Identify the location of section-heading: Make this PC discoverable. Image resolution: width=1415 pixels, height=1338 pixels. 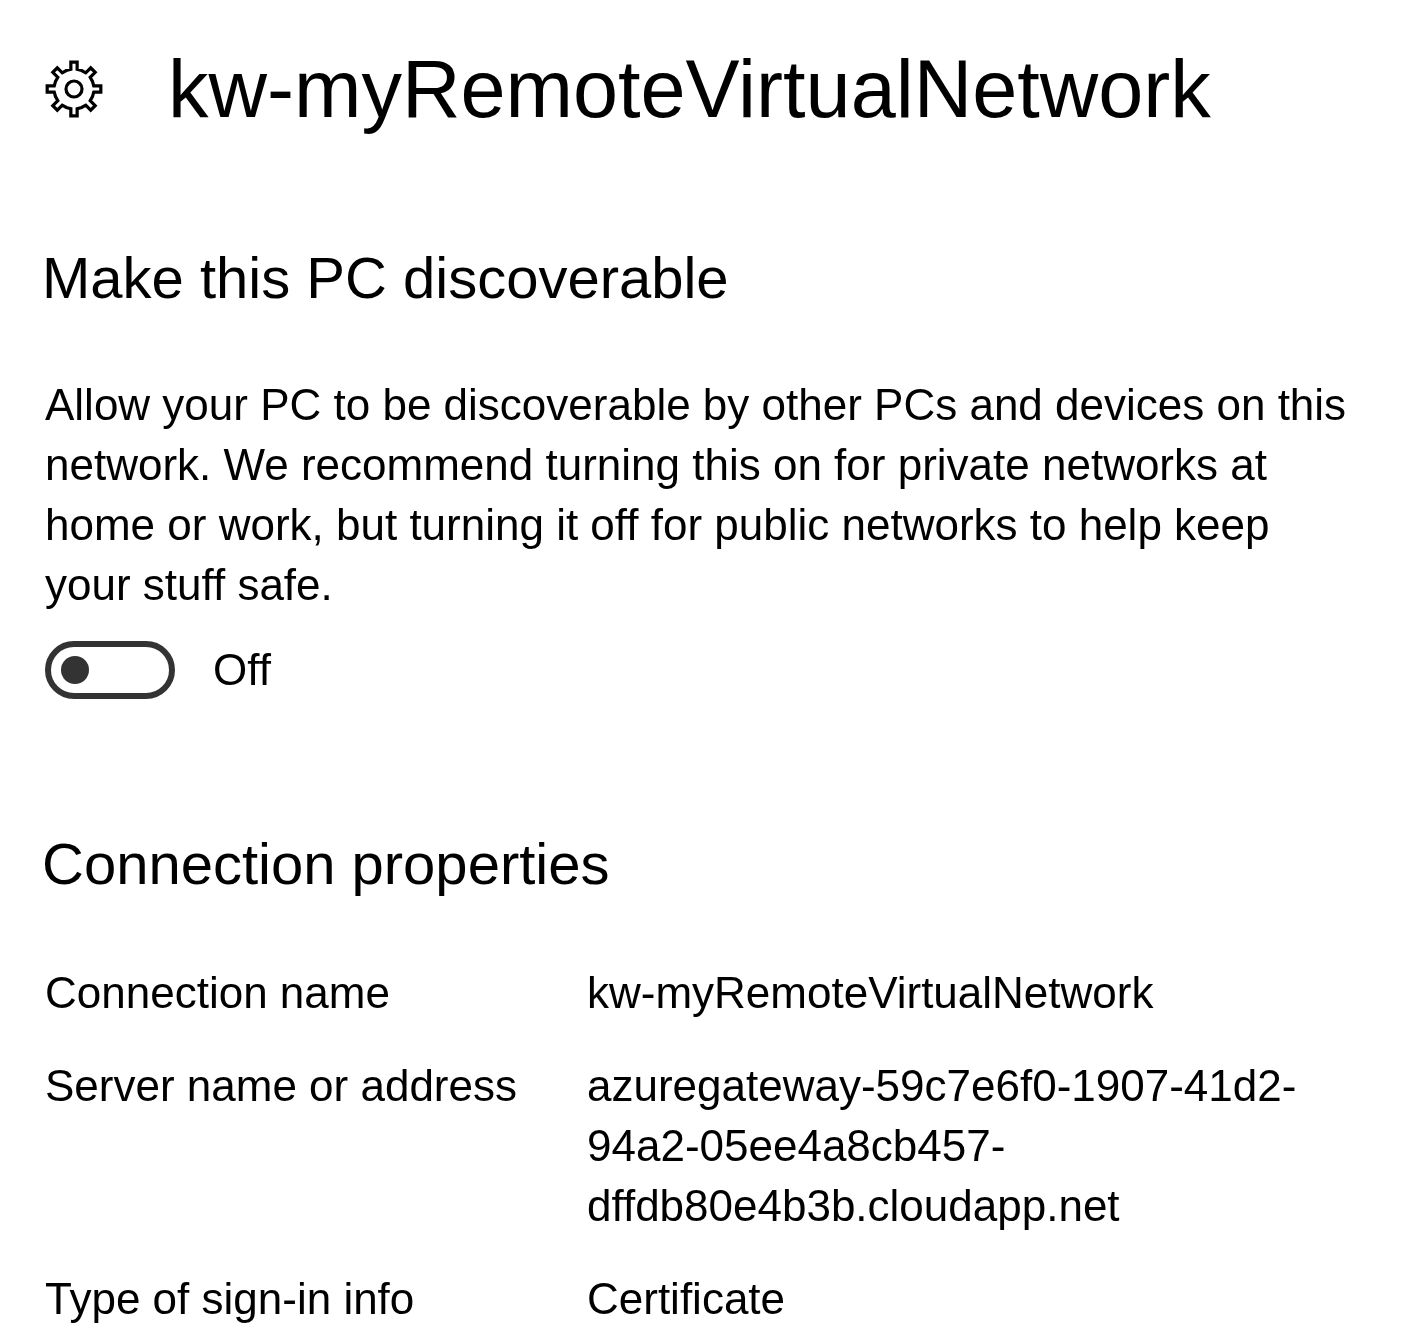
(386, 278).